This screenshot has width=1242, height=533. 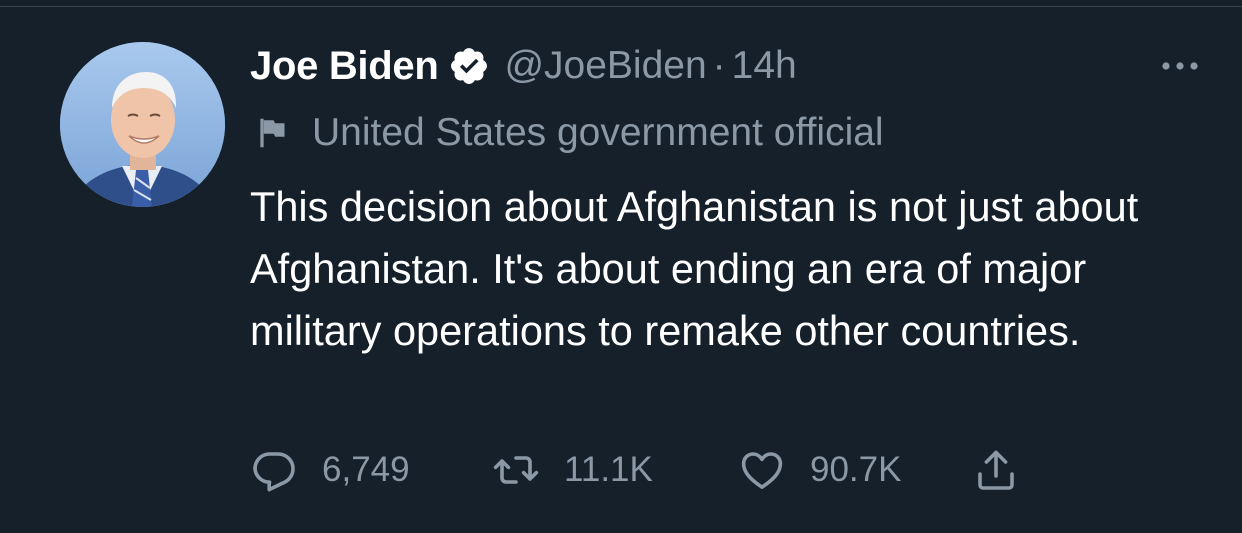 I want to click on retweet-icon, so click(x=516, y=470).